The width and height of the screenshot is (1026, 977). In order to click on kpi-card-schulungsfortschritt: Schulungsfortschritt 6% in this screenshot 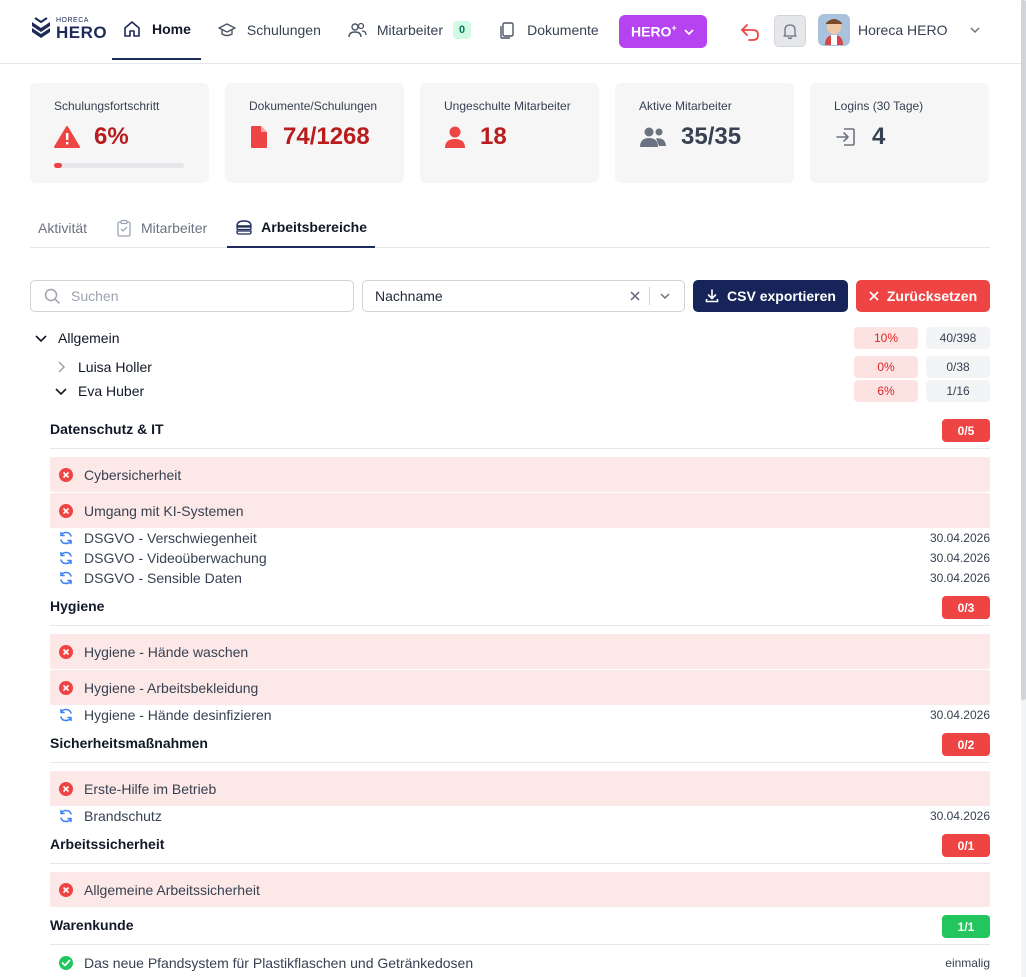, I will do `click(119, 133)`.